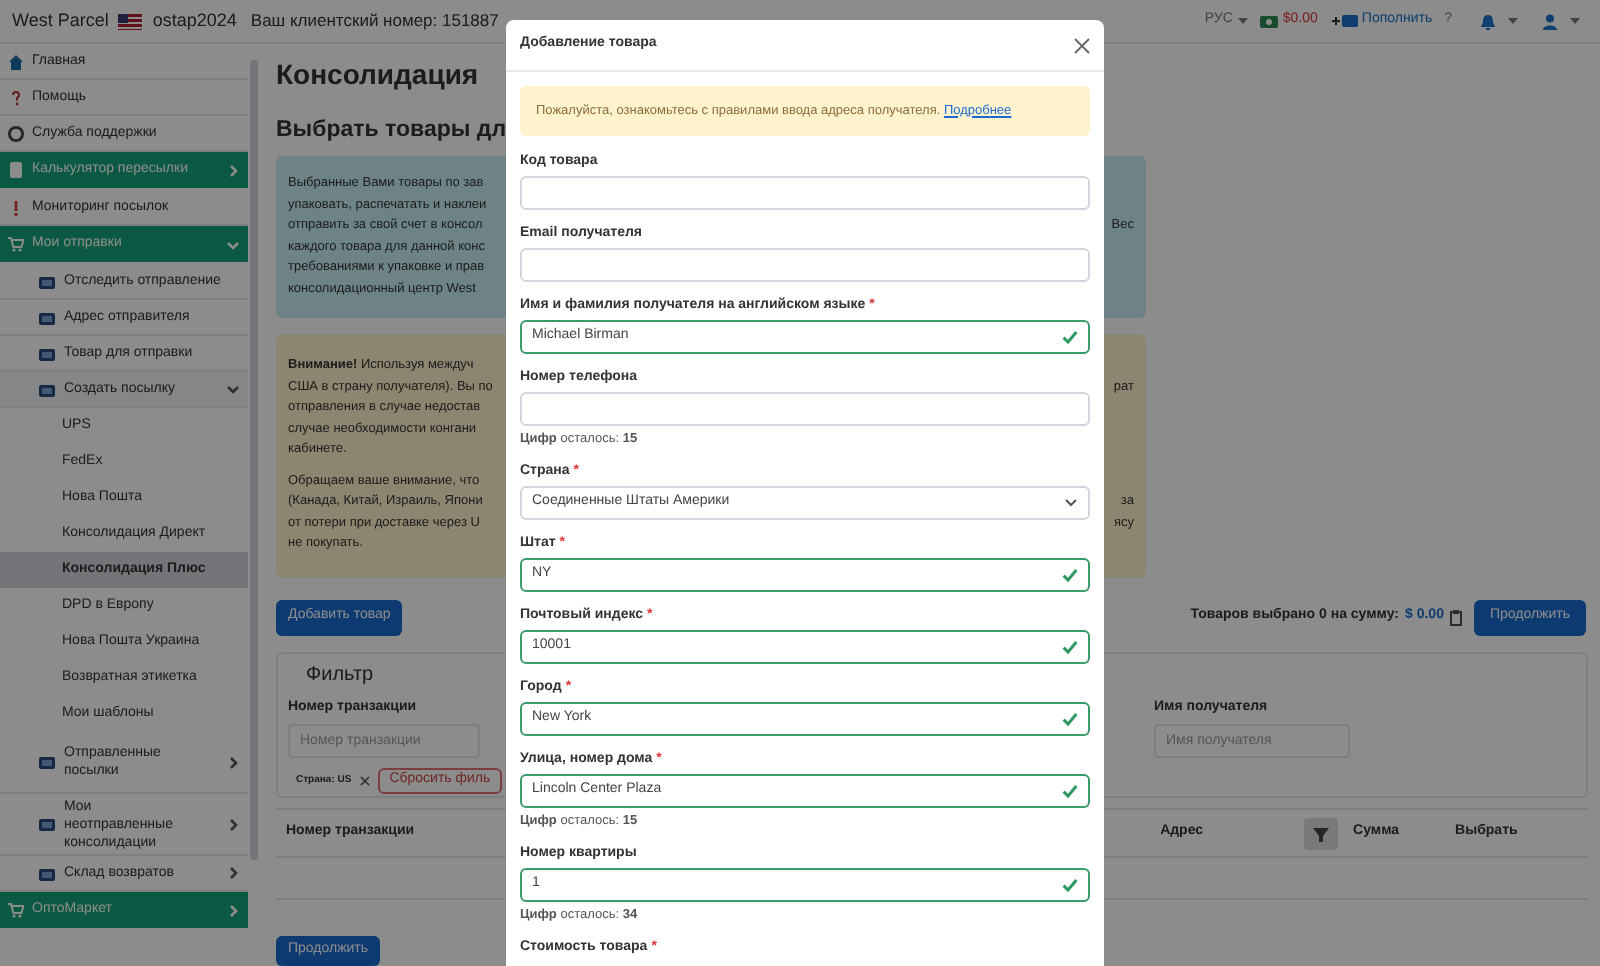  Describe the element at coordinates (16, 170) in the screenshot. I see `calculator-icon` at that location.